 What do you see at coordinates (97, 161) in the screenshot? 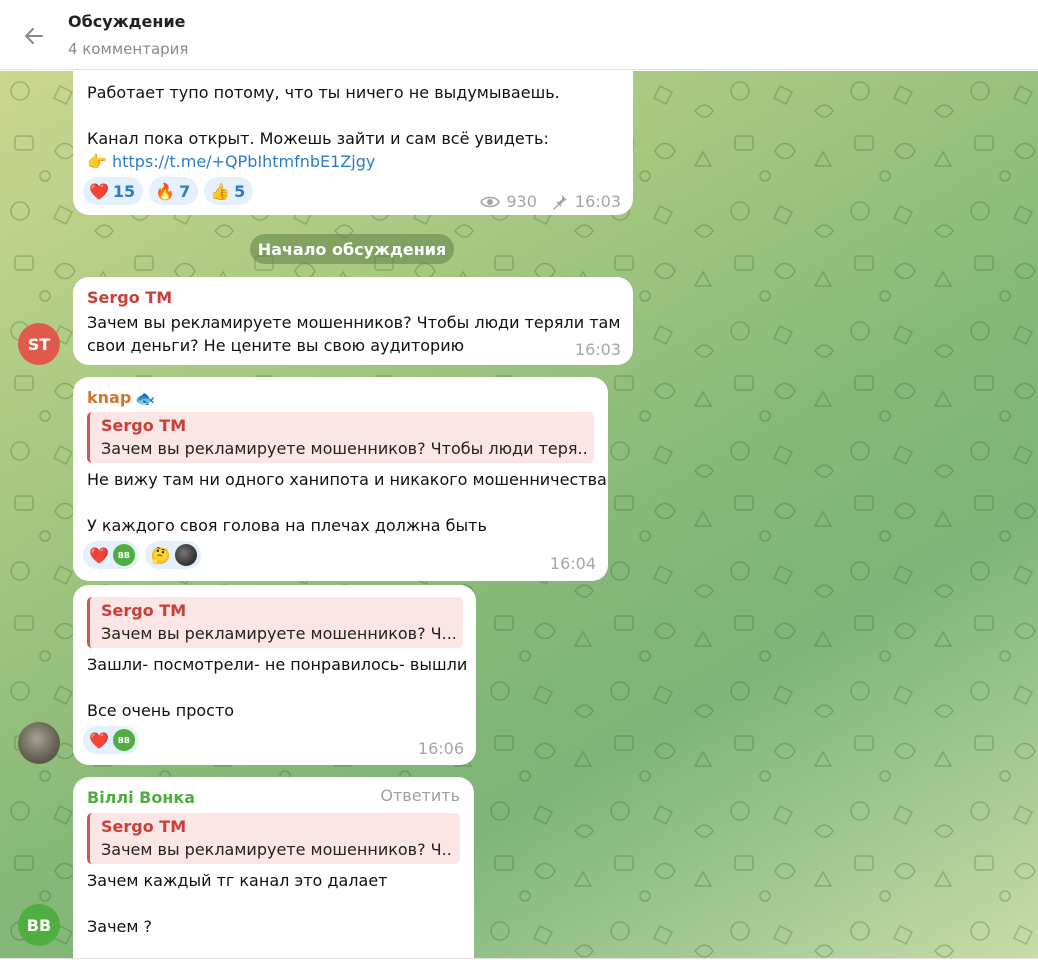
I see `pointing-hand-emoji: 👉` at bounding box center [97, 161].